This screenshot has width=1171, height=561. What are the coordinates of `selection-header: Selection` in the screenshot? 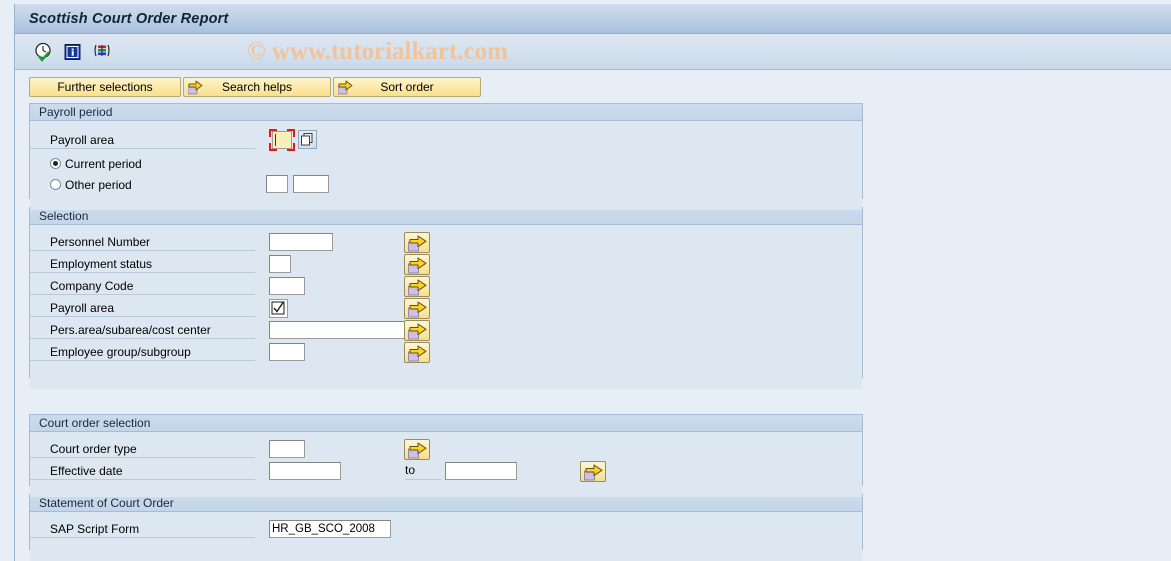 It's located at (446, 216).